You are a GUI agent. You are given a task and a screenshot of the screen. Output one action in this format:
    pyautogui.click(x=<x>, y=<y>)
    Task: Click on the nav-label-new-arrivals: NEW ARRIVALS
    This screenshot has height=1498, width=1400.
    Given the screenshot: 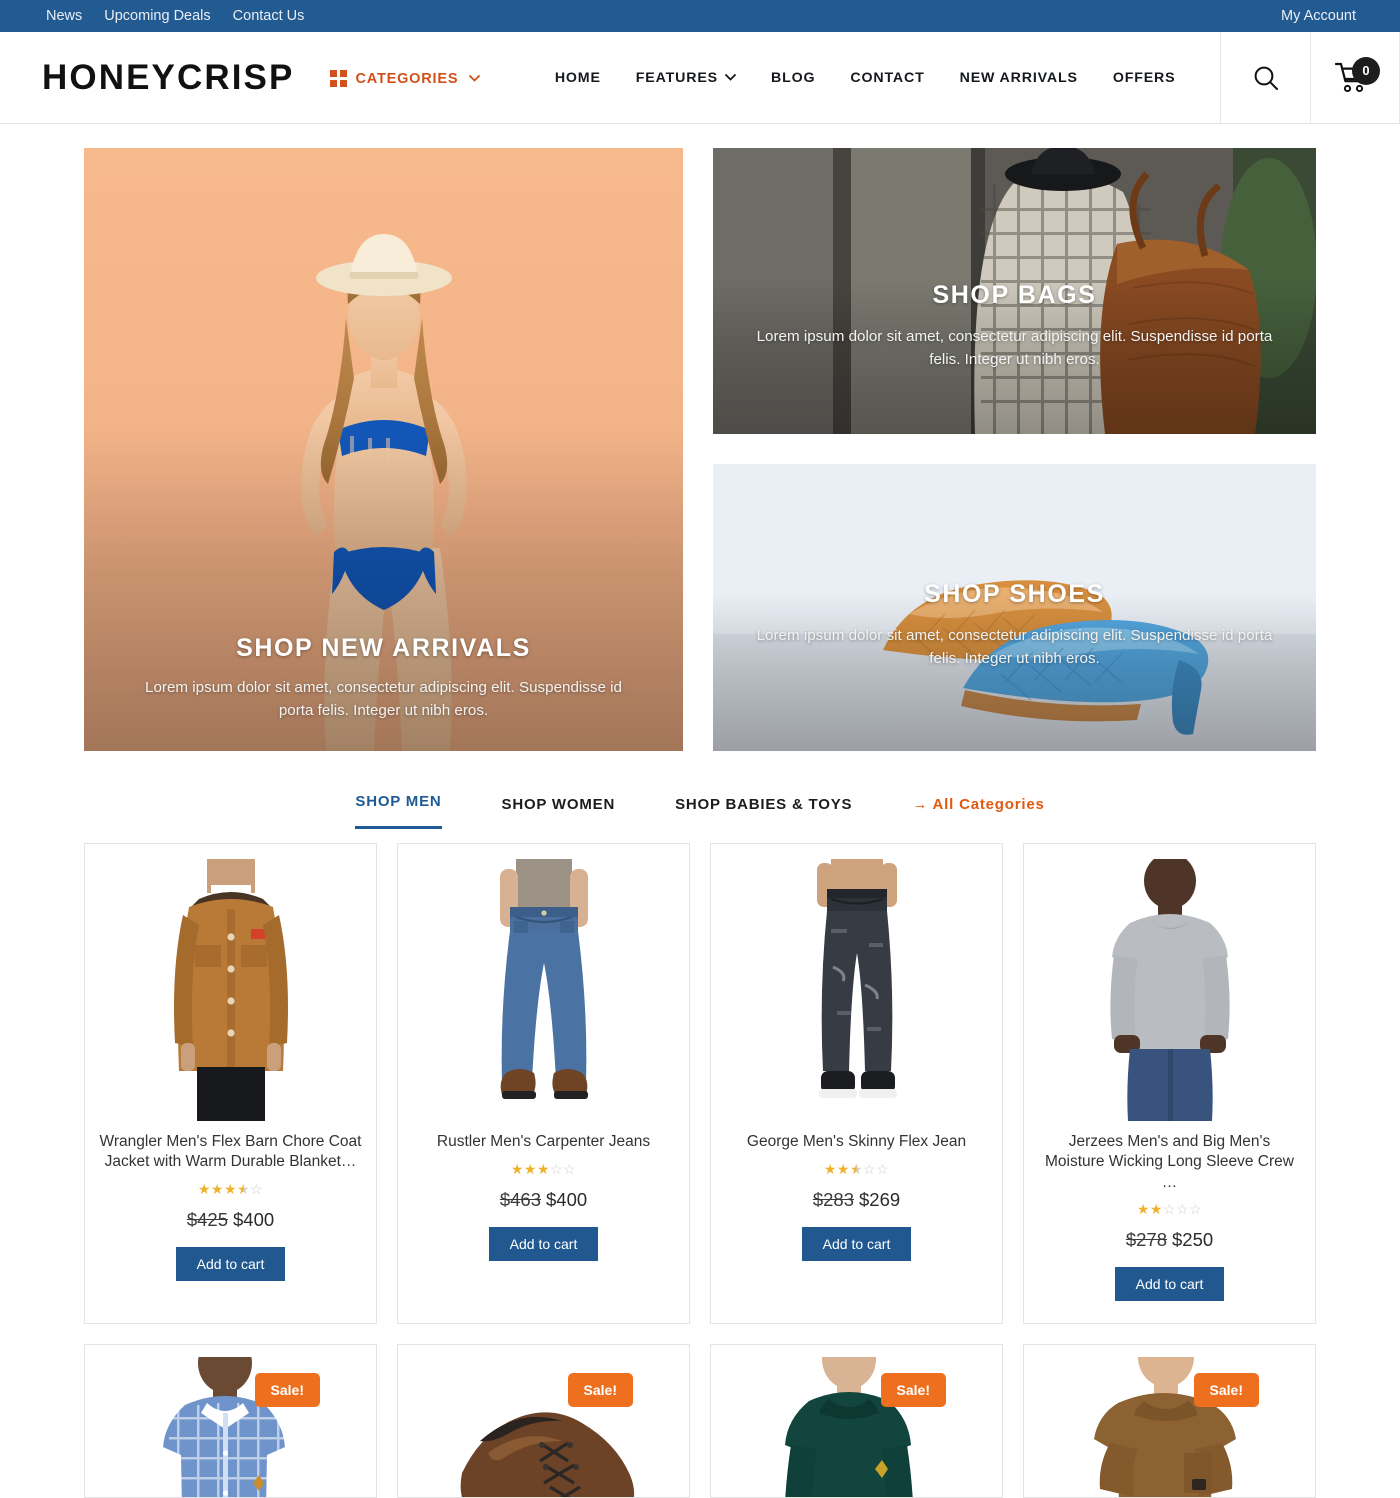 What is the action you would take?
    pyautogui.click(x=1018, y=77)
    